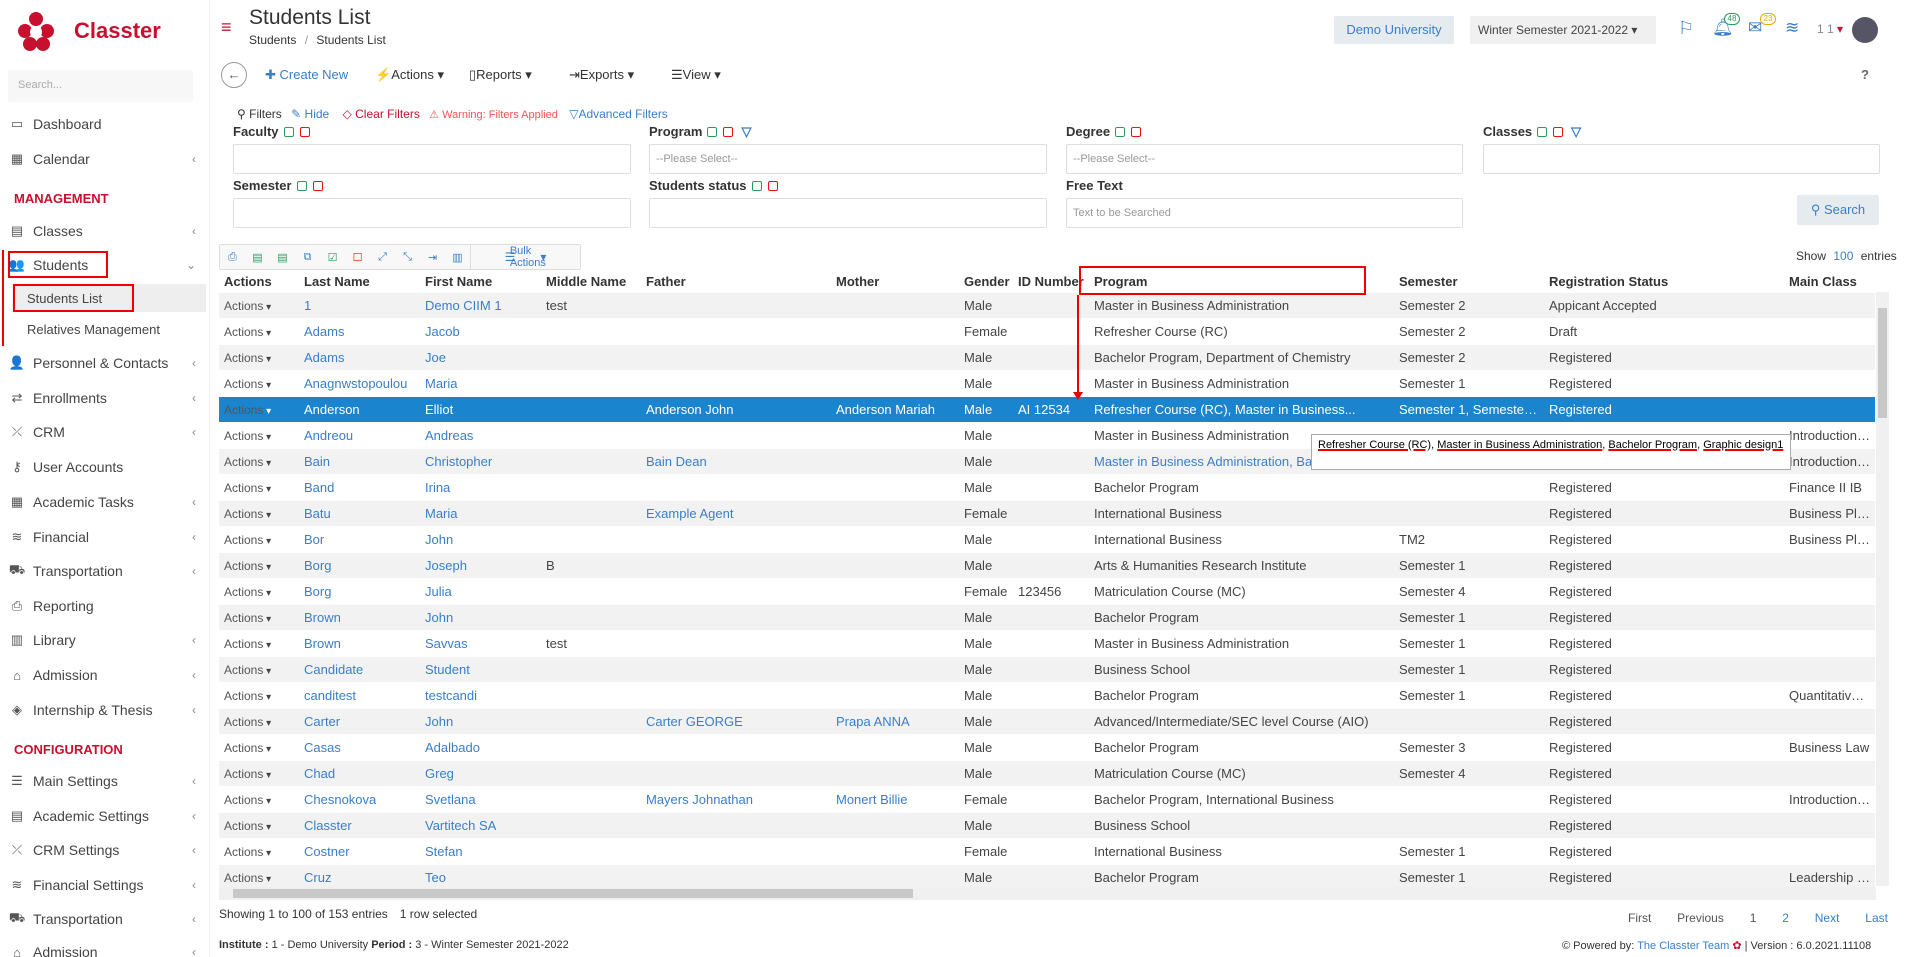 The image size is (1918, 957). Describe the element at coordinates (885, 409) in the screenshot. I see `cell-link: Anderson Mariah` at that location.